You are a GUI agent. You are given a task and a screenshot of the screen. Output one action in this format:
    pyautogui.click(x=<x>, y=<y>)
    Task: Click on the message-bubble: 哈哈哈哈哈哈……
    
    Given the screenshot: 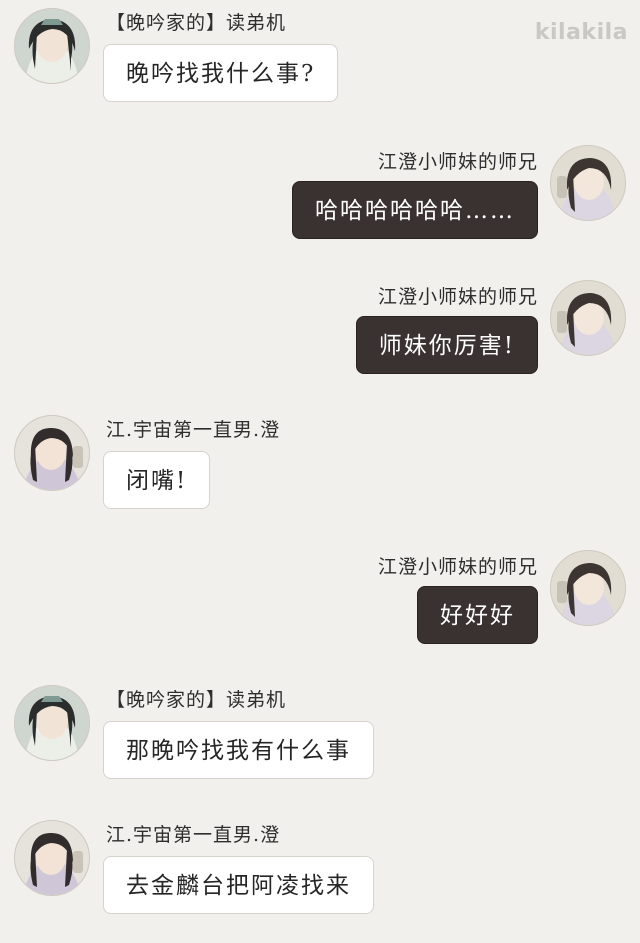 What is the action you would take?
    pyautogui.click(x=415, y=210)
    